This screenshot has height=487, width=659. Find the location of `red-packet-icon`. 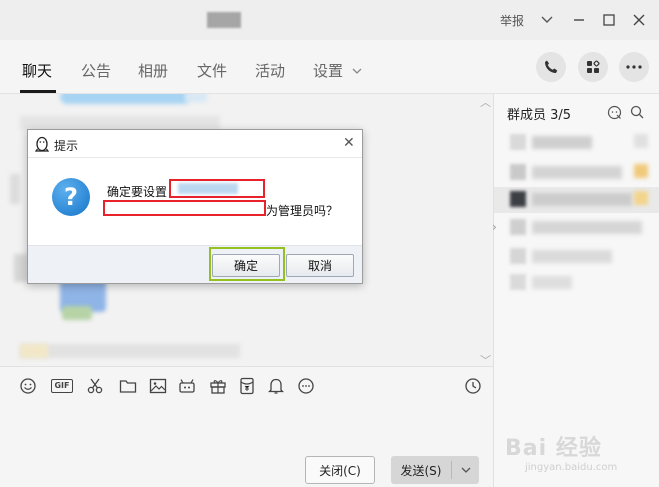

red-packet-icon is located at coordinates (247, 386).